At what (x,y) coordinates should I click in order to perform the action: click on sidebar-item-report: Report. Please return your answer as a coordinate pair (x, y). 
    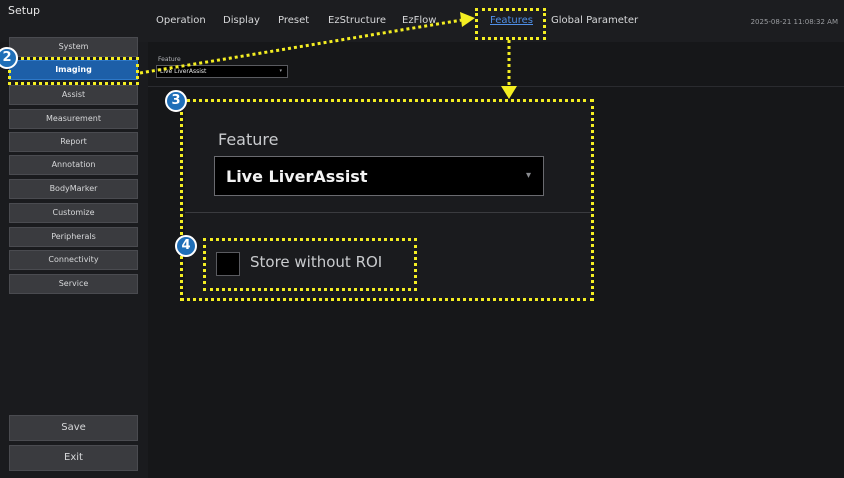
    Looking at the image, I should click on (73, 142).